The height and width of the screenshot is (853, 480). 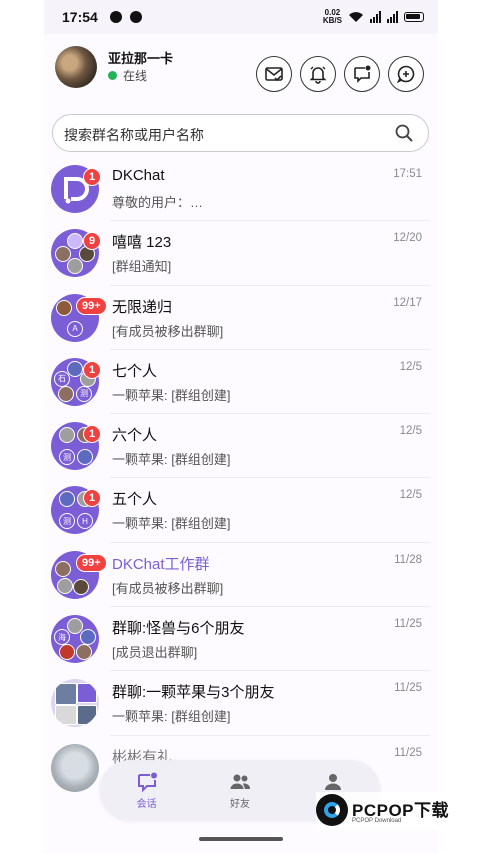 What do you see at coordinates (240, 790) in the screenshot?
I see `tab-friends: 好友` at bounding box center [240, 790].